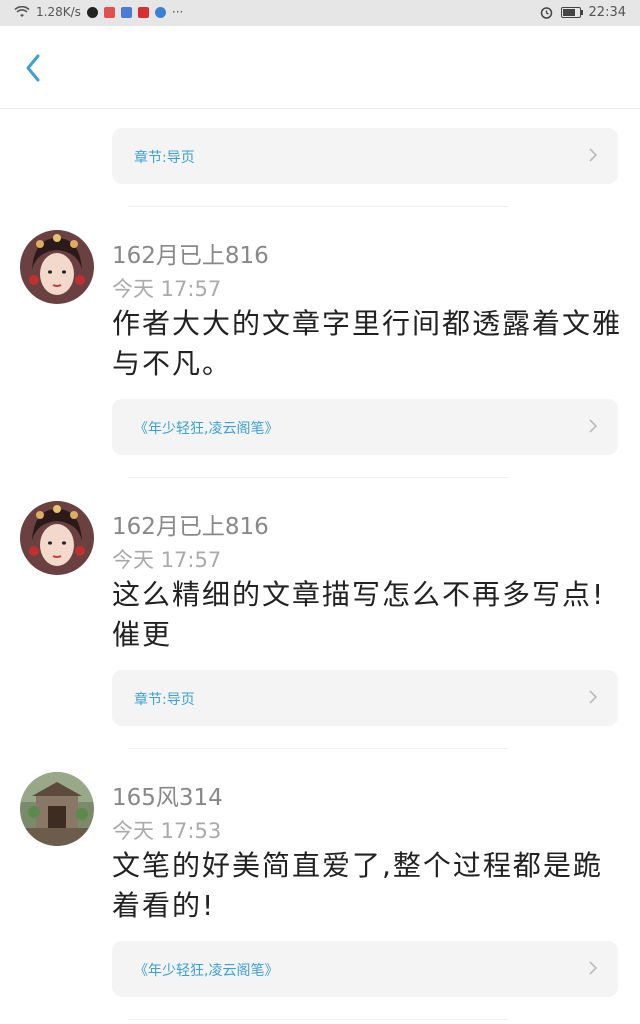 This screenshot has width=640, height=1024. What do you see at coordinates (359, 614) in the screenshot?
I see `comment-content: 这么精细的文章描写怎么不再多写点!催更` at bounding box center [359, 614].